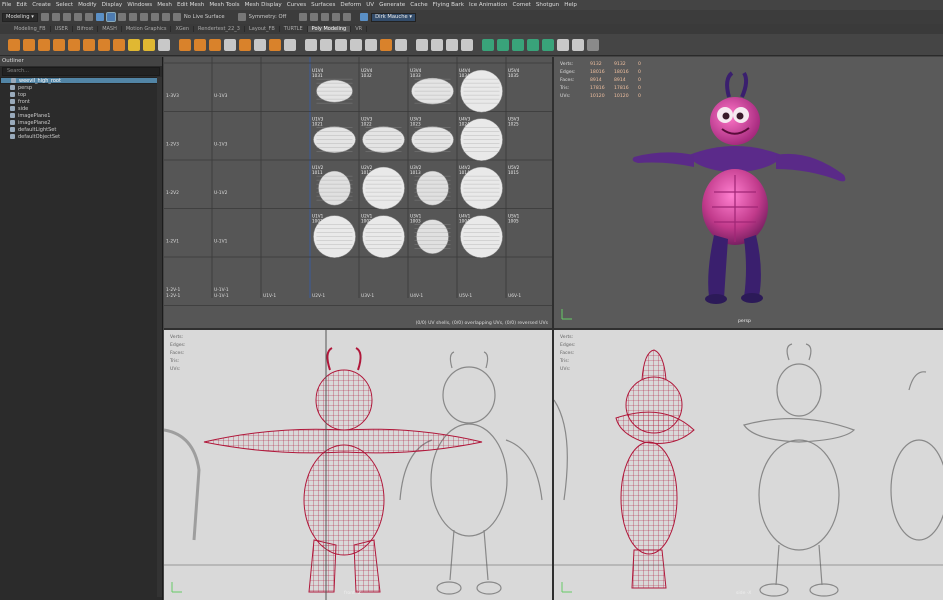  I want to click on shelf-tab-layout-fb: Layout_FB, so click(262, 29).